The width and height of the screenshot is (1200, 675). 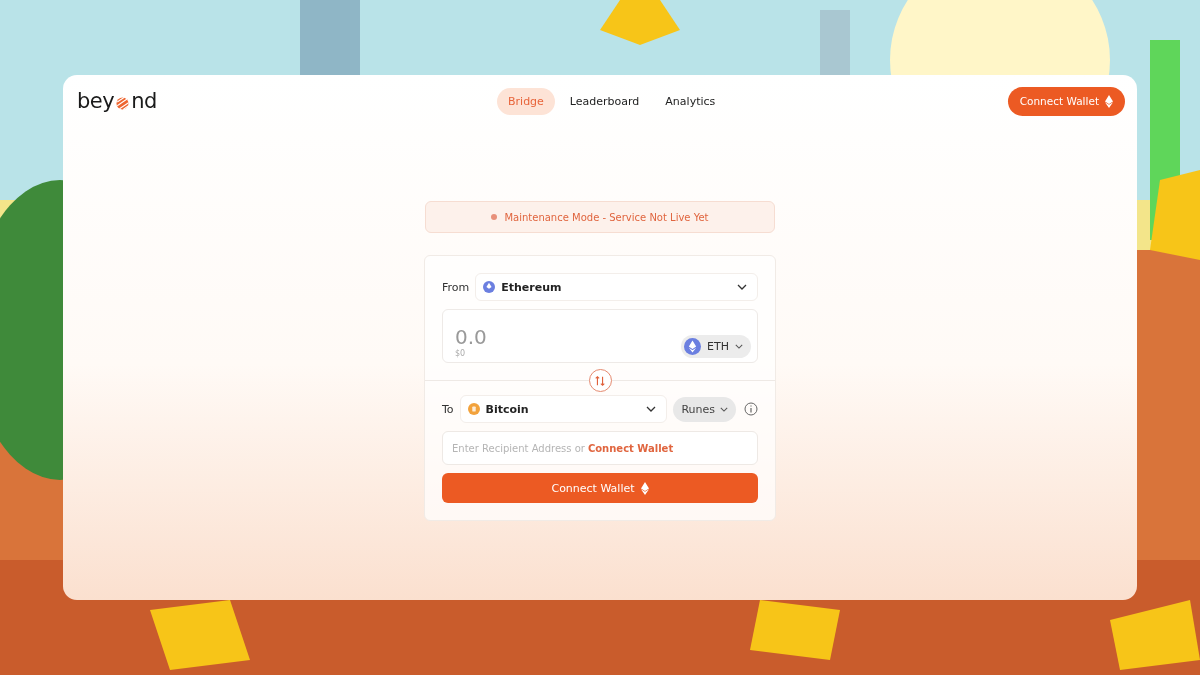 What do you see at coordinates (704, 409) in the screenshot?
I see `protocol-select: Runes` at bounding box center [704, 409].